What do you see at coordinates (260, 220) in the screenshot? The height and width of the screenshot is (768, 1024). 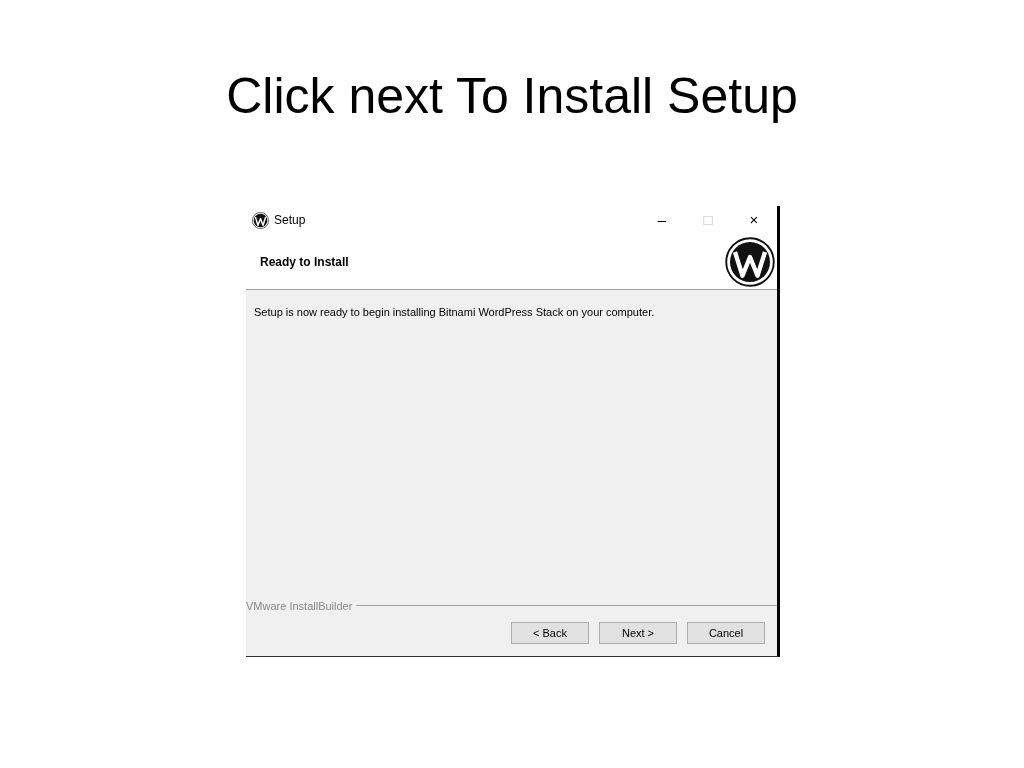 I see `wordpress-logo-icon` at bounding box center [260, 220].